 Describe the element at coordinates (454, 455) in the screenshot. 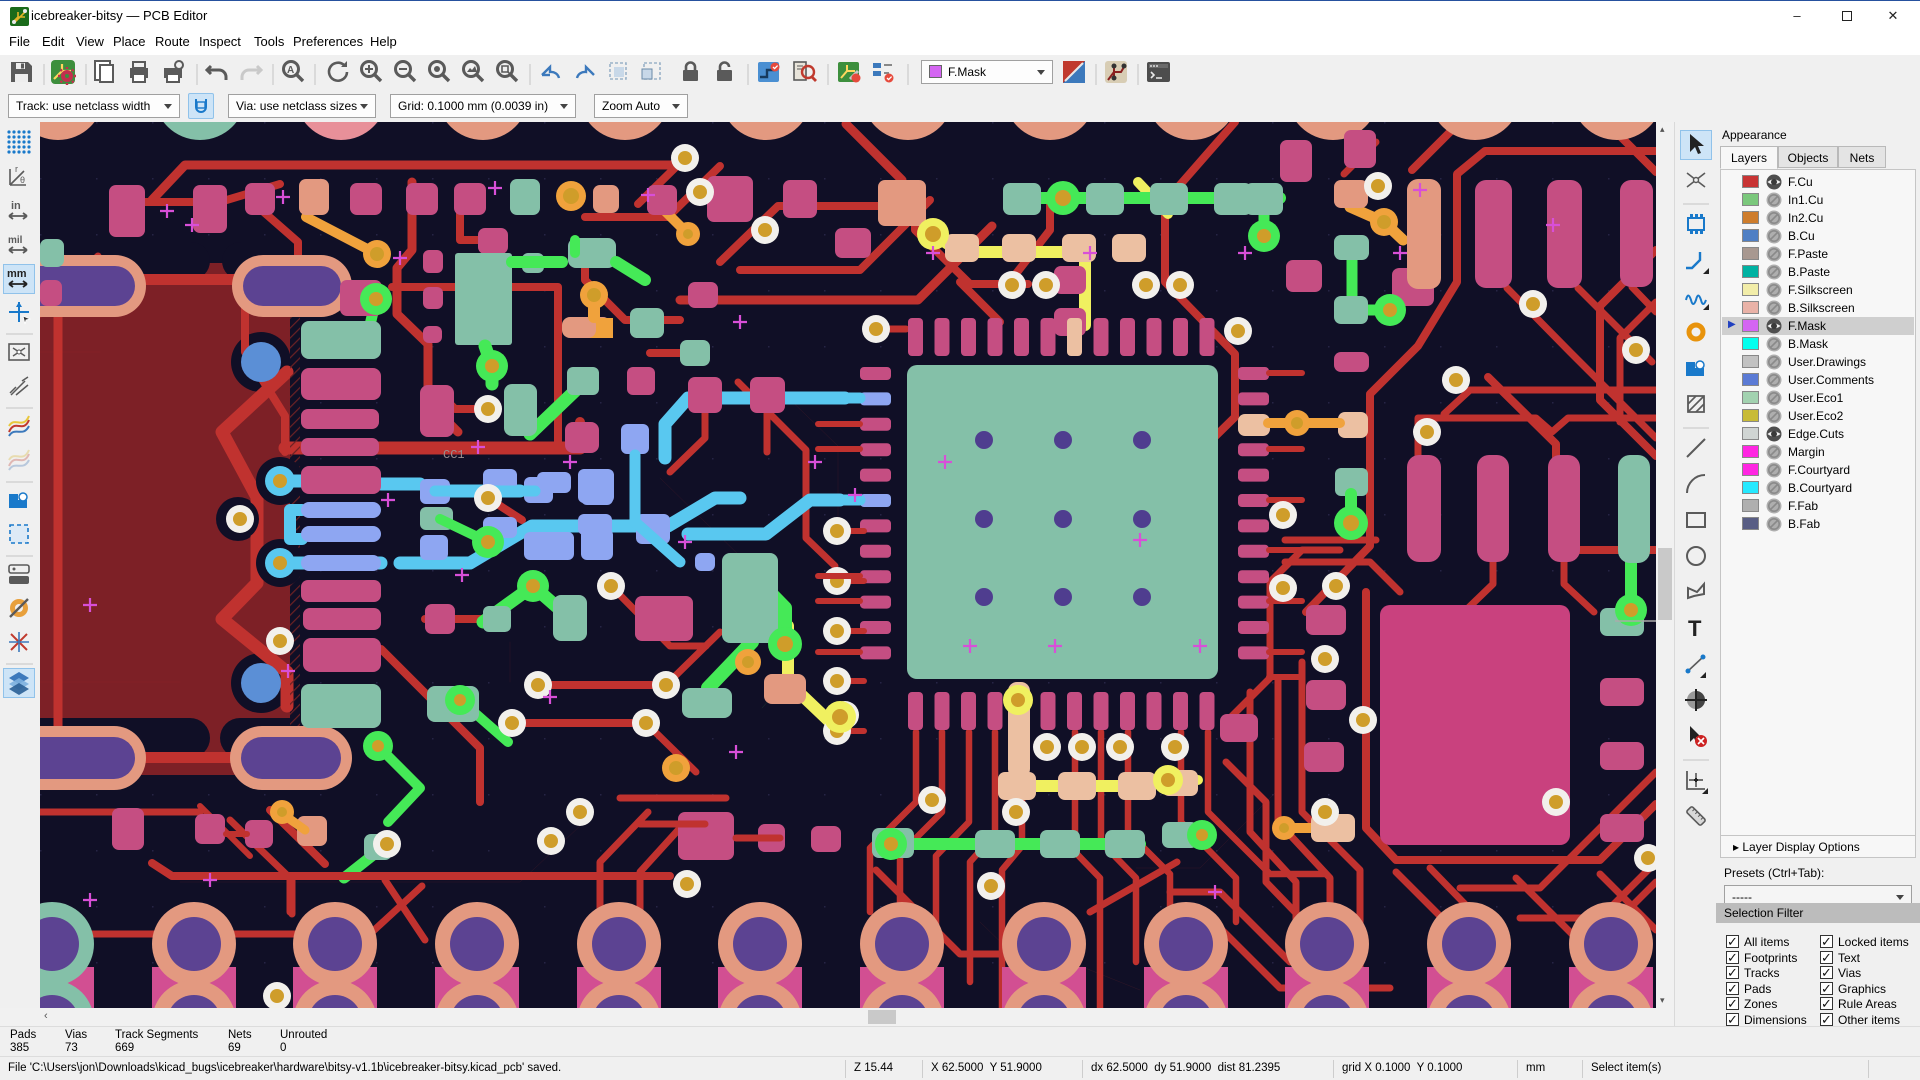

I see `svg-text: CC1` at that location.